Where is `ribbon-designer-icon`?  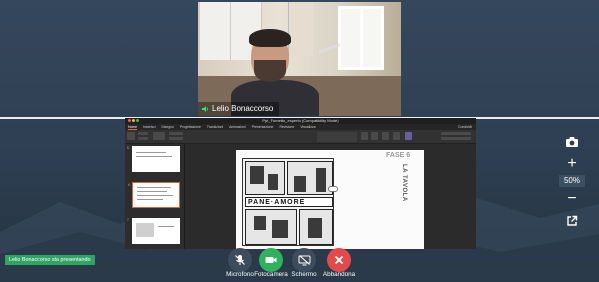 ribbon-designer-icon is located at coordinates (408, 136).